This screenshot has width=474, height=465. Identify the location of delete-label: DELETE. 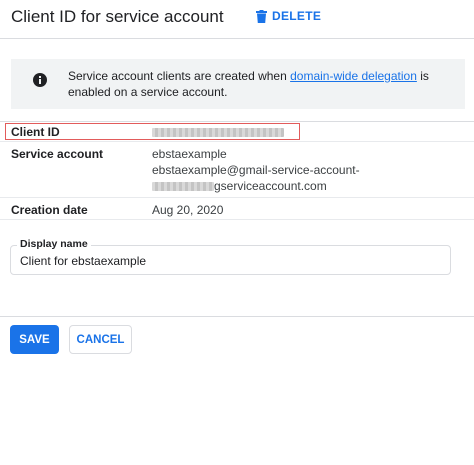
(297, 16).